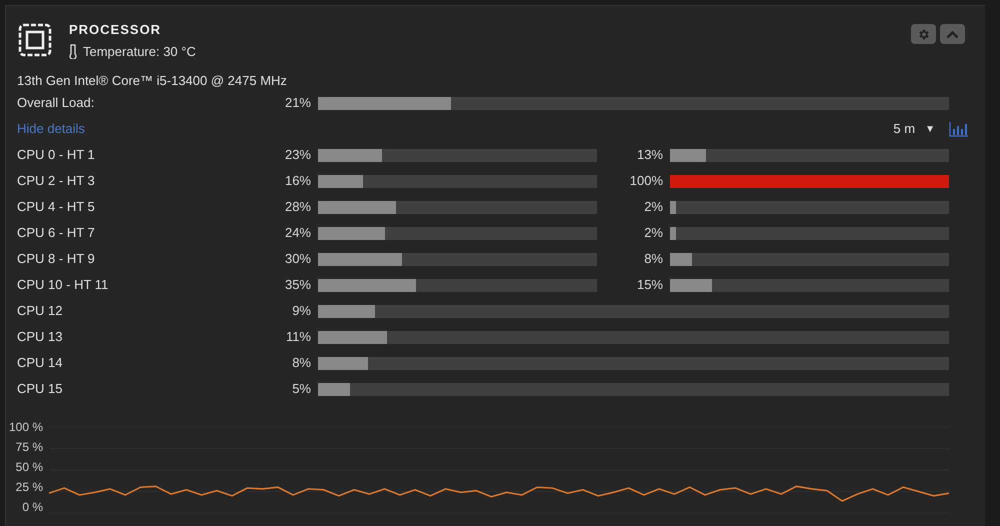 The width and height of the screenshot is (1000, 526). I want to click on core-label: CPU 14, so click(40, 363).